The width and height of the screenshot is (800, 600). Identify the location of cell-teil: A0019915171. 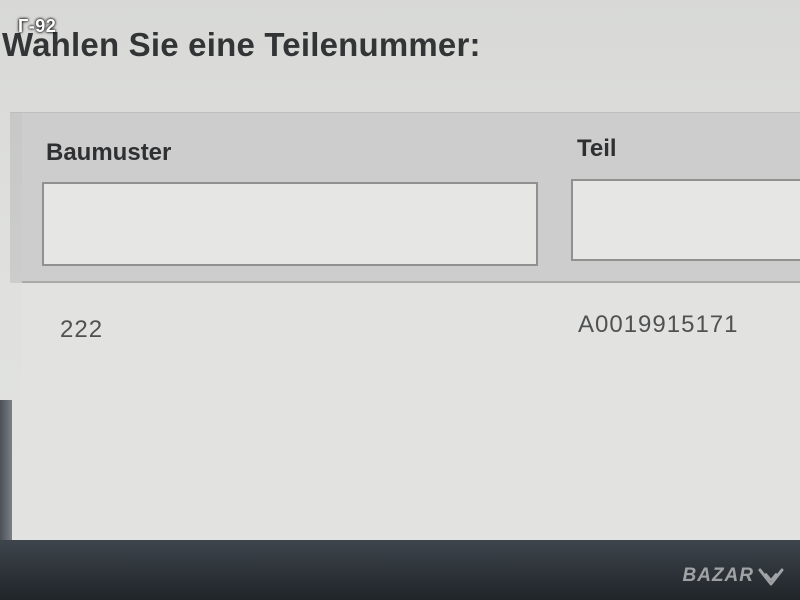
(658, 324).